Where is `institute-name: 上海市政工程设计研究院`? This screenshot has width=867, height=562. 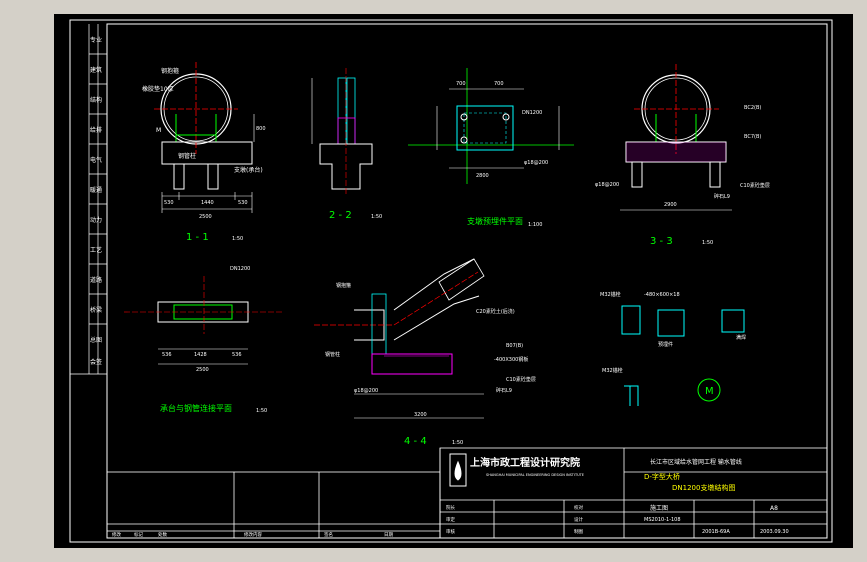
institute-name: 上海市政工程设计研究院 is located at coordinates (525, 462).